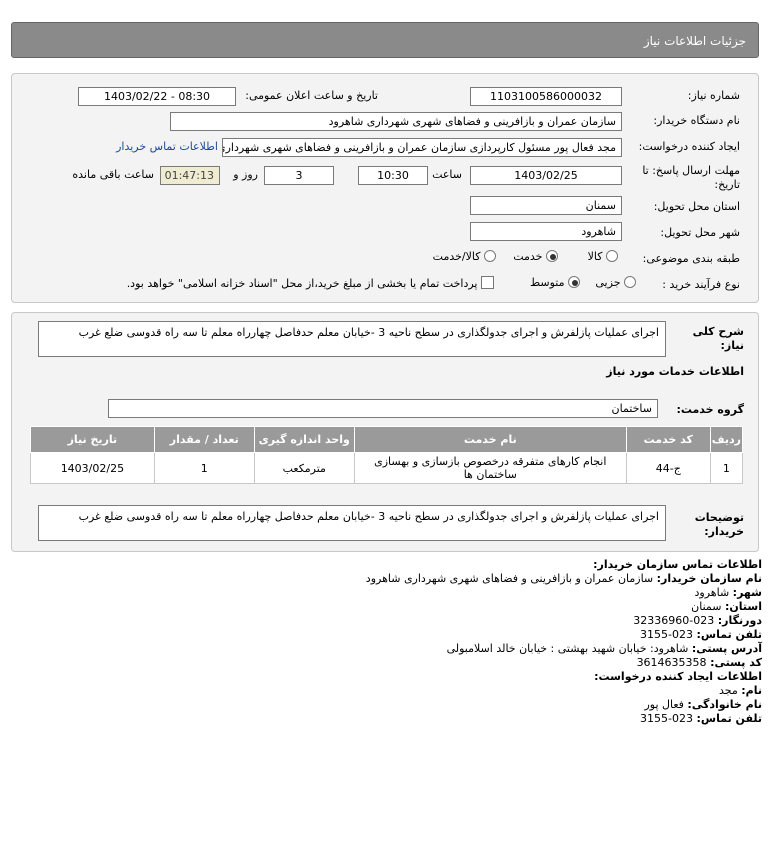 The width and height of the screenshot is (770, 845). I want to click on process-option-medium: متوسط, so click(555, 282).